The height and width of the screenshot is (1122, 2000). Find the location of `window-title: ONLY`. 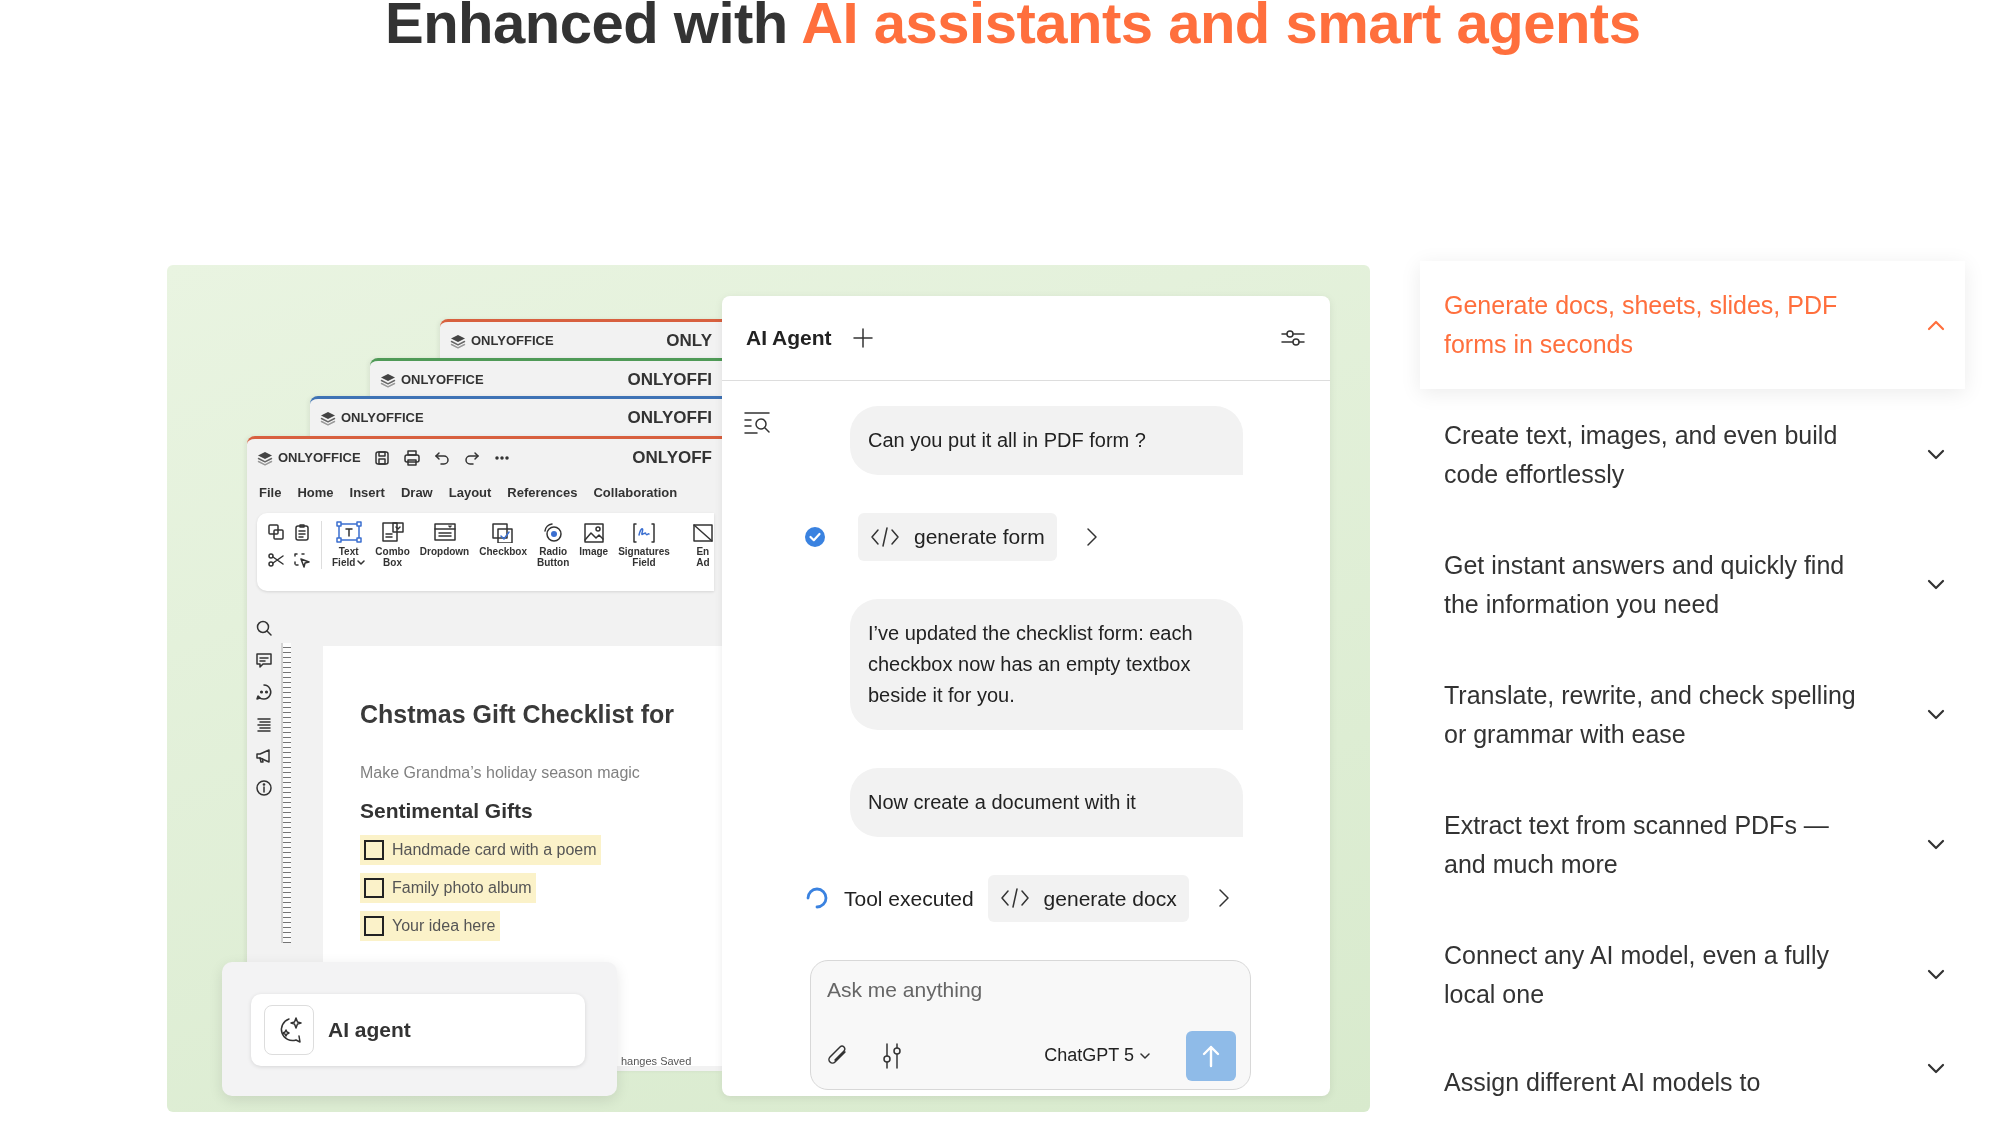

window-title: ONLY is located at coordinates (689, 341).